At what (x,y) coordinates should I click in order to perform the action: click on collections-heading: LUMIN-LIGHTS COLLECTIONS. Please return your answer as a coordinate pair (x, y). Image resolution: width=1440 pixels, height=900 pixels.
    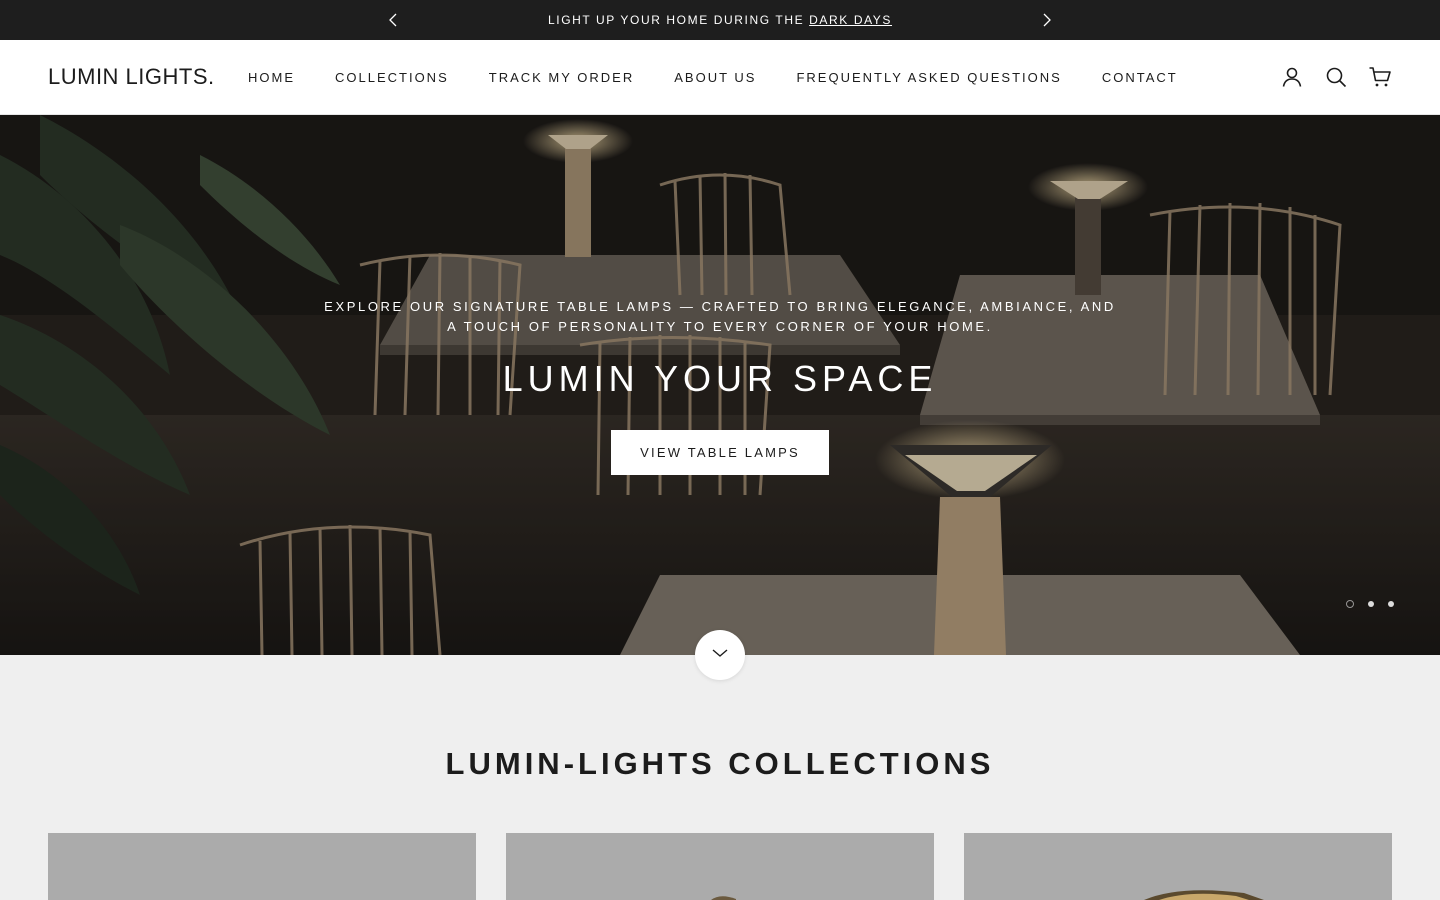
    Looking at the image, I should click on (720, 763).